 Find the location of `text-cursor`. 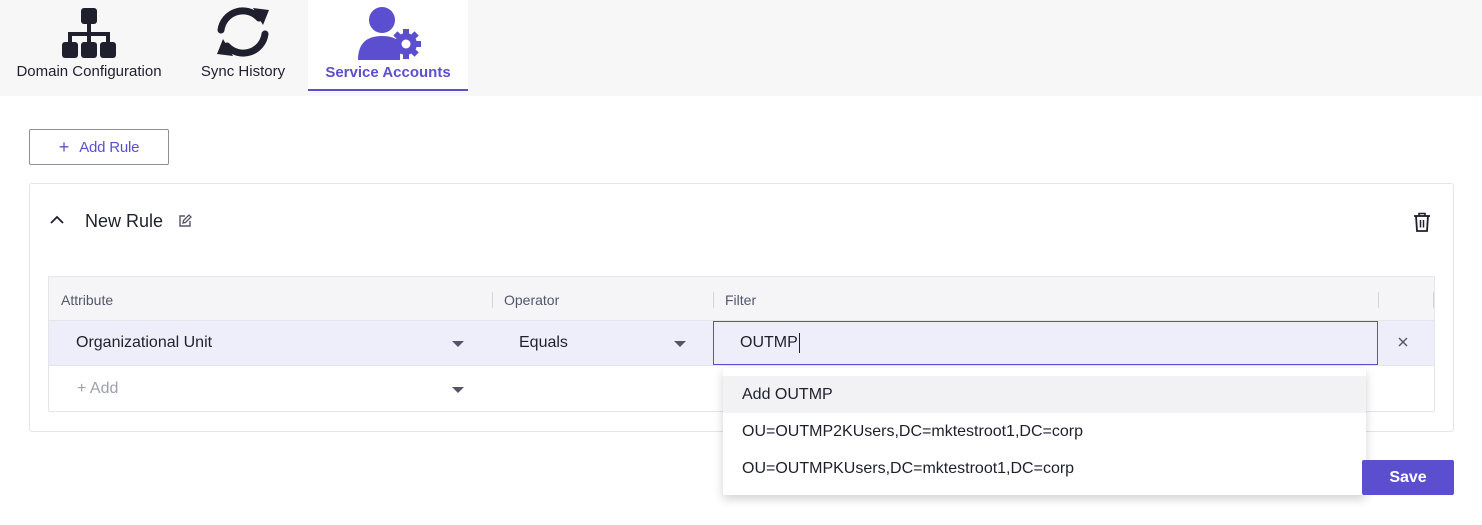

text-cursor is located at coordinates (799, 343).